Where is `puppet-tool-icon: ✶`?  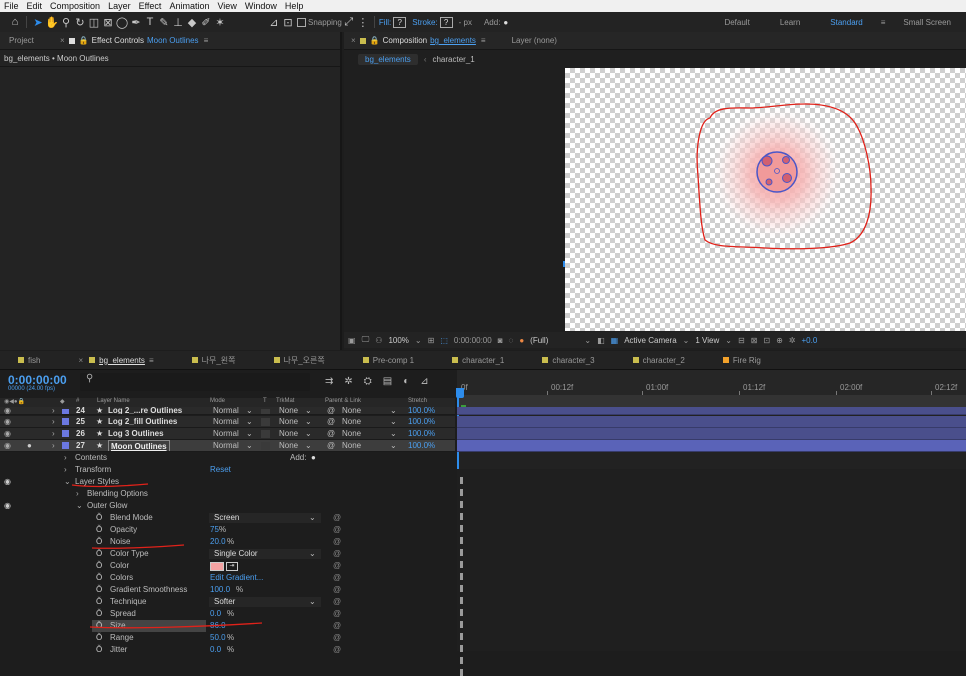
puppet-tool-icon: ✶ is located at coordinates (220, 22).